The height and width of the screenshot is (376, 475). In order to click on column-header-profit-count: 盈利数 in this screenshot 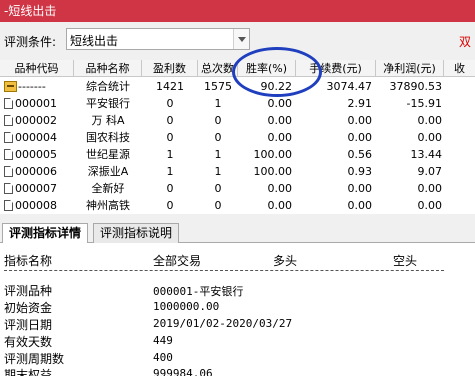, I will do `click(170, 68)`.